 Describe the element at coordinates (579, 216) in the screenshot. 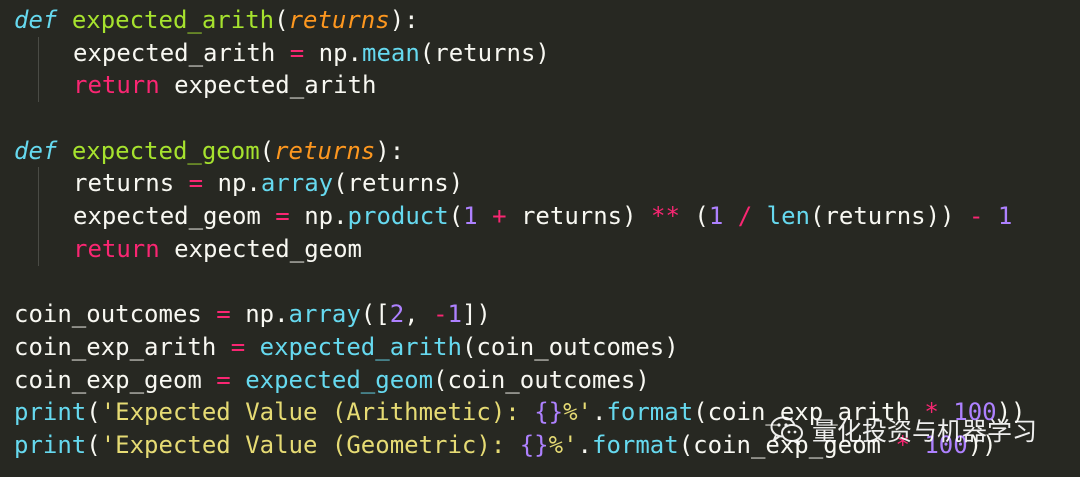

I see `code-token: returns)` at that location.